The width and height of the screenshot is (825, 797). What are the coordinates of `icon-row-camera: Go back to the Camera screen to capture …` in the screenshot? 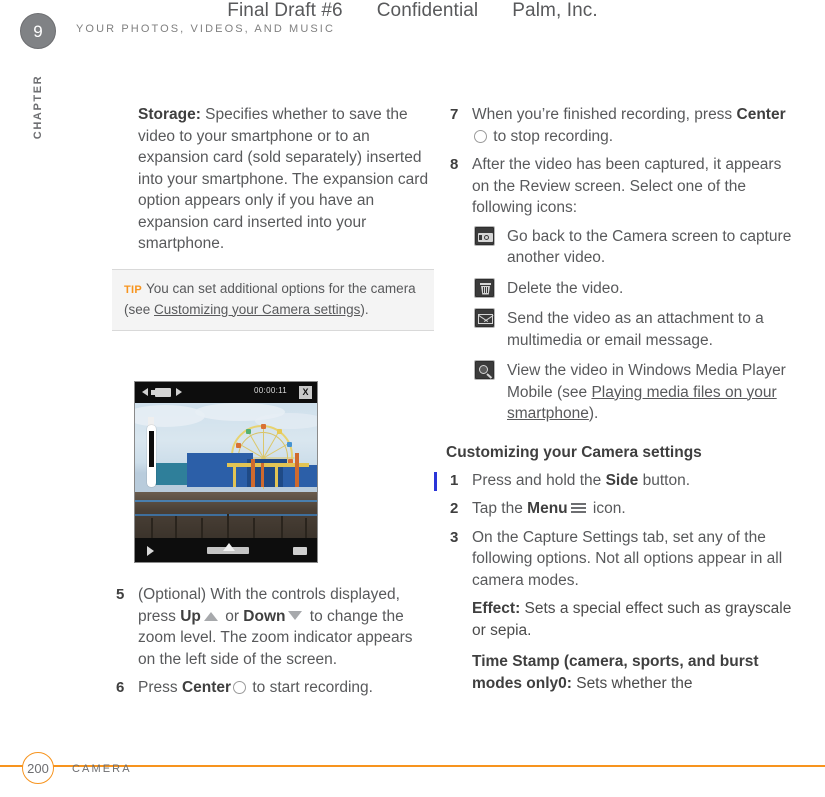 It's located at (622, 247).